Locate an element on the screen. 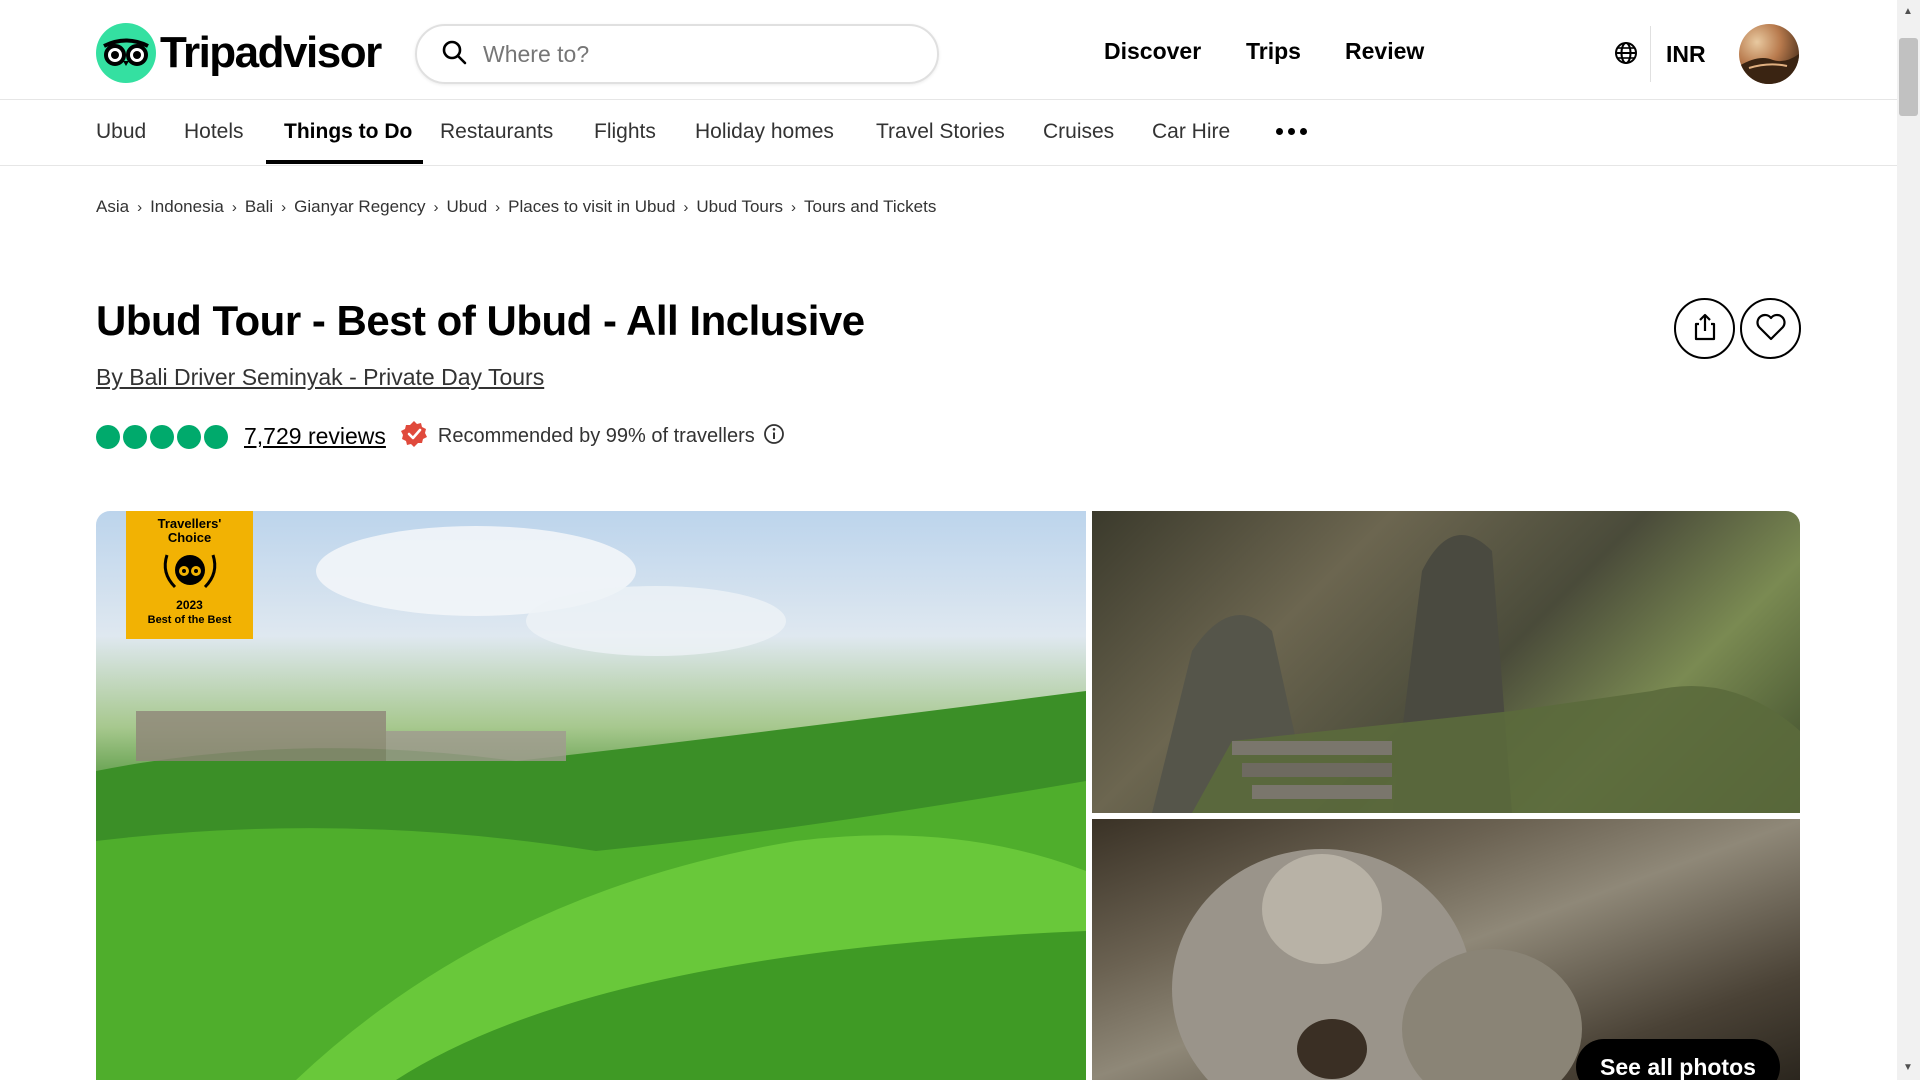 The height and width of the screenshot is (1080, 1920). subnav-travel-stories: Travel Stories is located at coordinates (940, 132).